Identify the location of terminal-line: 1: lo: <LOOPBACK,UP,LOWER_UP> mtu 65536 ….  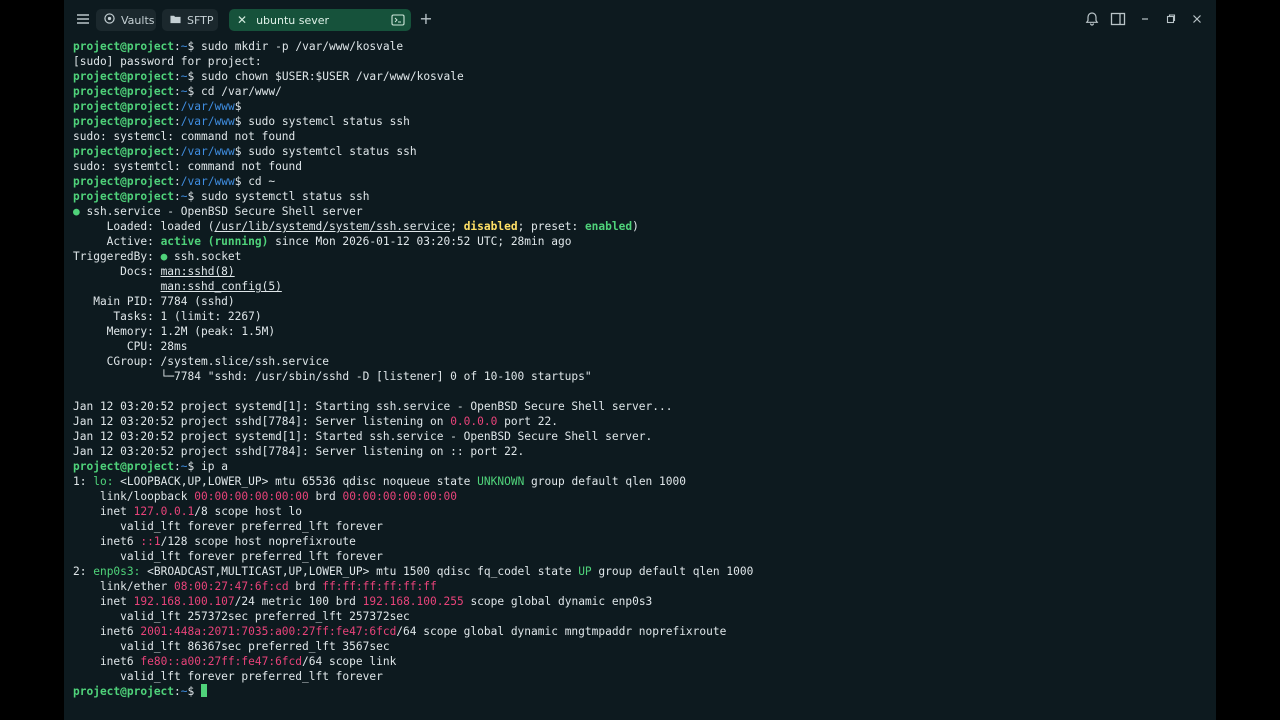
(379, 481).